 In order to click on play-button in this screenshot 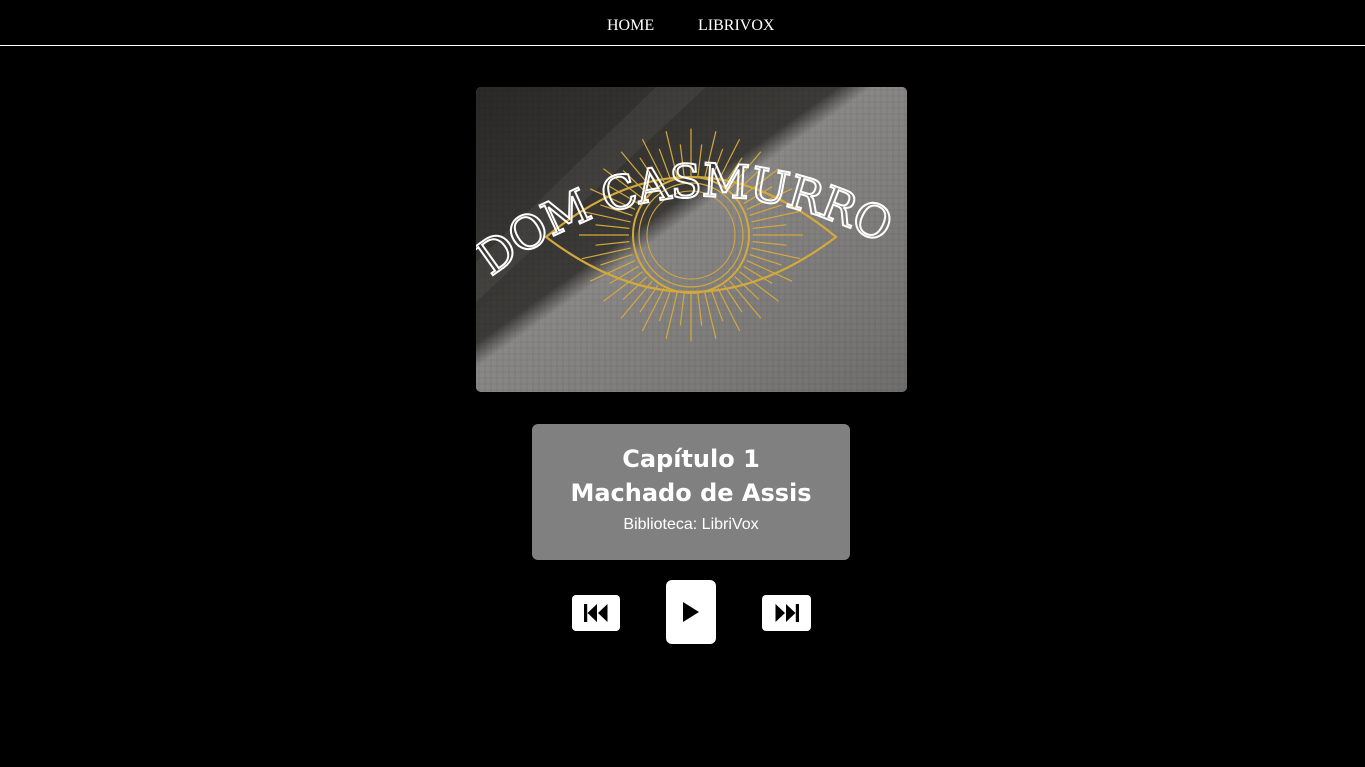, I will do `click(691, 612)`.